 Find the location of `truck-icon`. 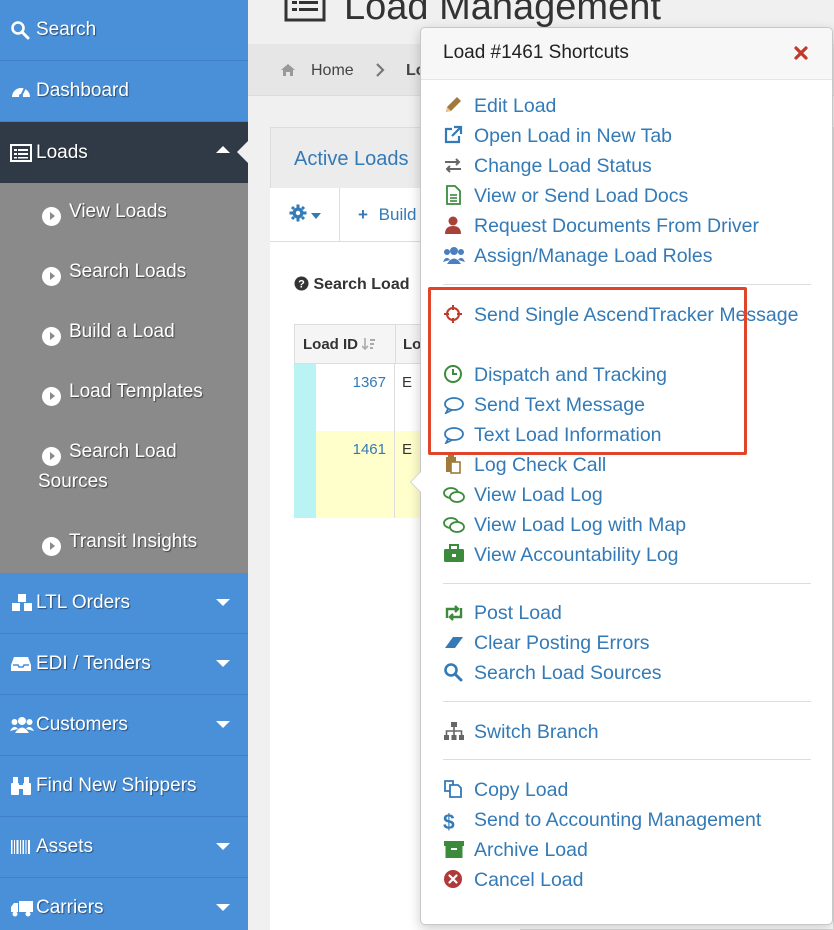

truck-icon is located at coordinates (23, 908).